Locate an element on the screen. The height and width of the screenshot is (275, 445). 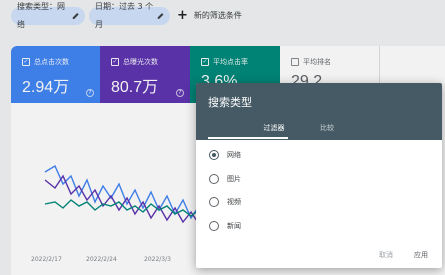
radio-option-label: 网络 is located at coordinates (234, 155).